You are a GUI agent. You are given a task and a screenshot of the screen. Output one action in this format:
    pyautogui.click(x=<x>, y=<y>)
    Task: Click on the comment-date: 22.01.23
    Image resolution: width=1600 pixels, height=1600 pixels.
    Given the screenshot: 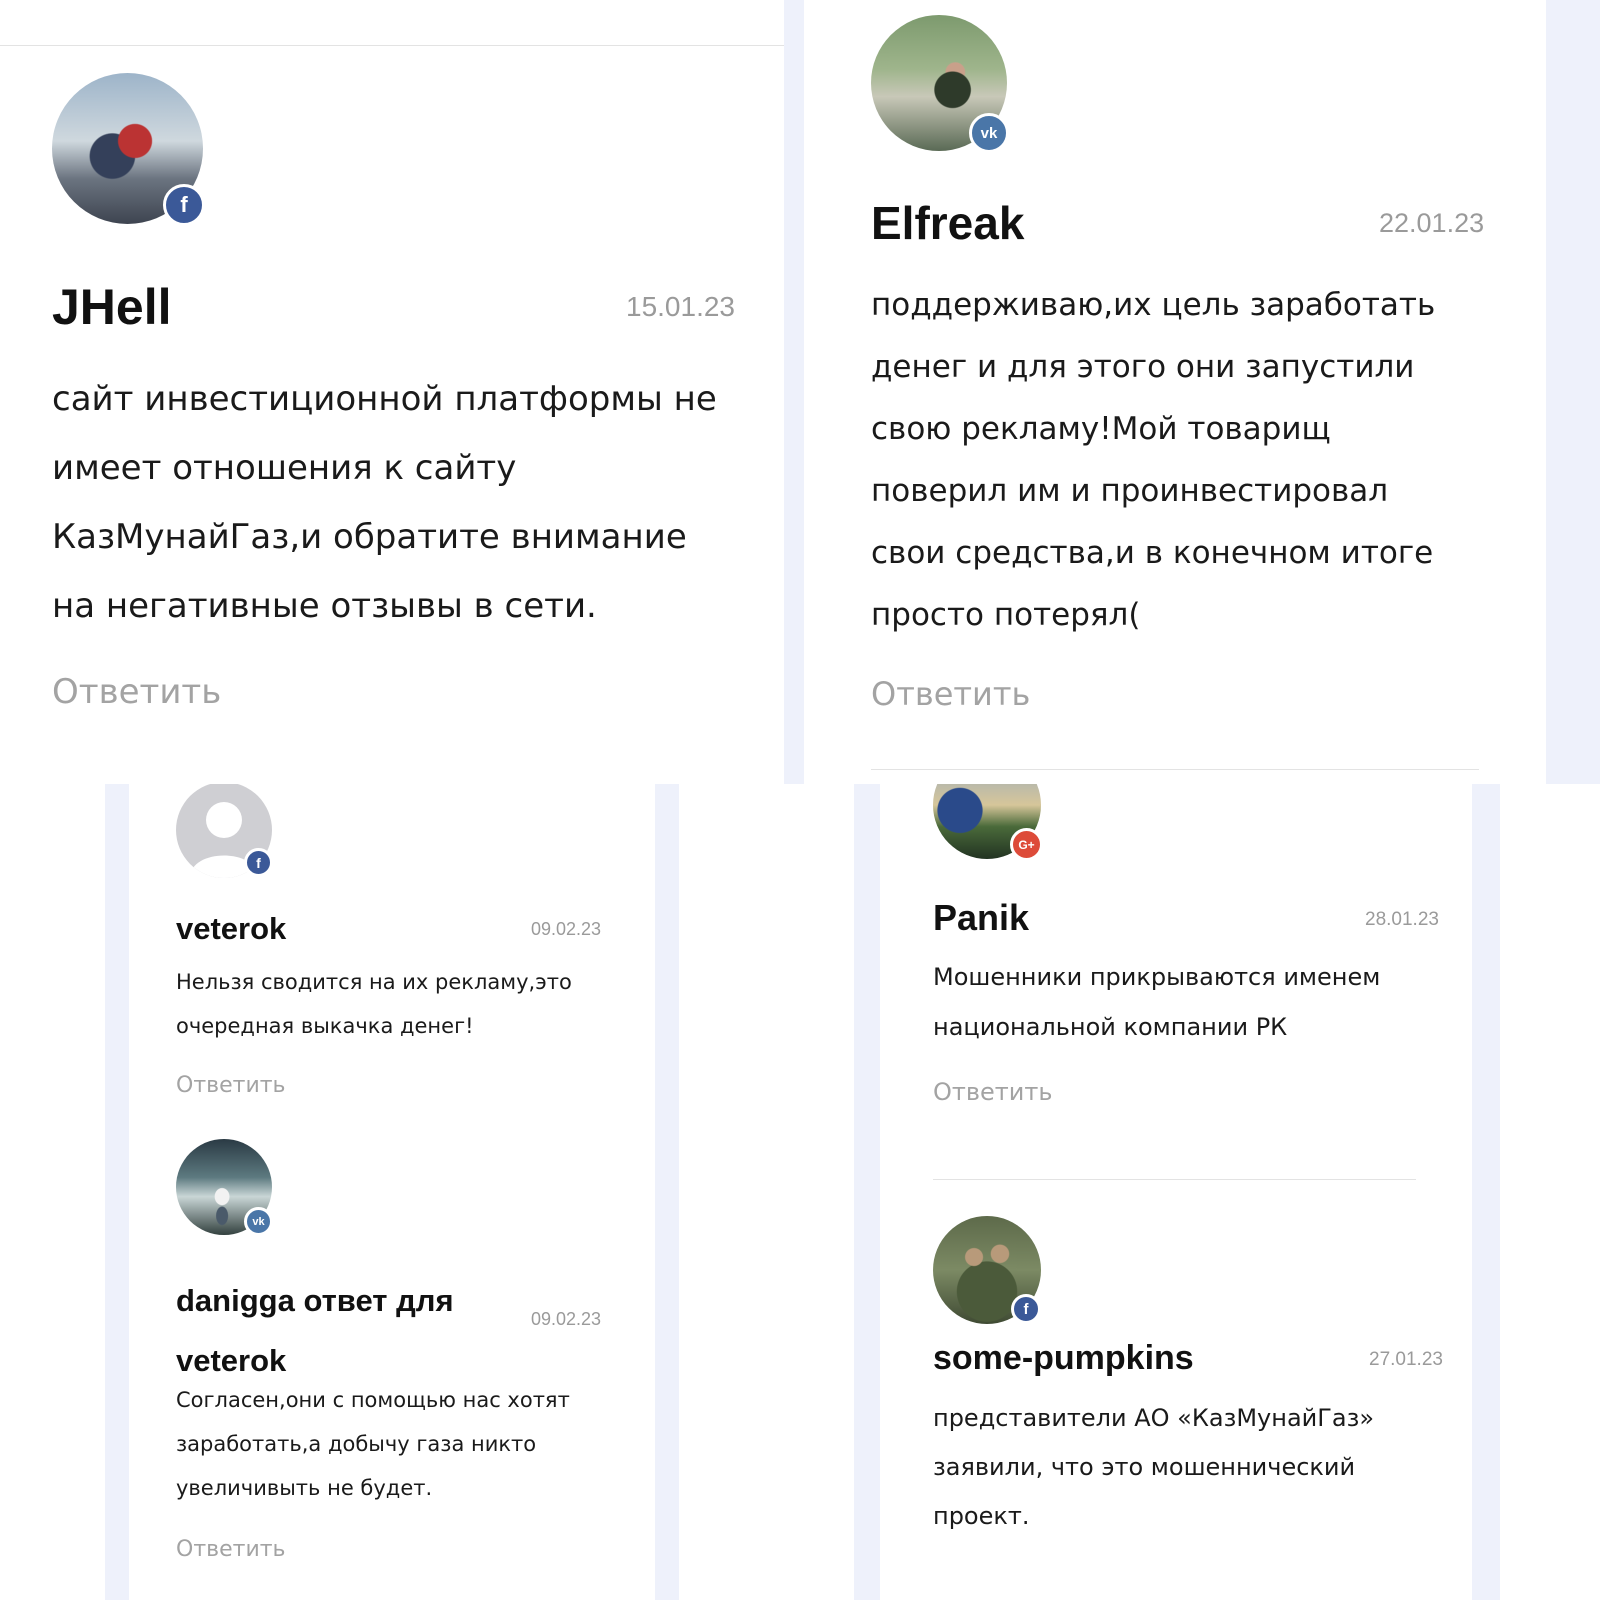 What is the action you would take?
    pyautogui.click(x=1432, y=223)
    